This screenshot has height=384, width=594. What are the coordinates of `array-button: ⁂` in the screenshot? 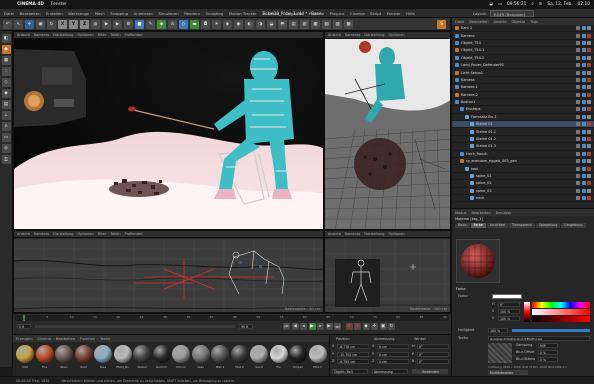 It's located at (172, 24).